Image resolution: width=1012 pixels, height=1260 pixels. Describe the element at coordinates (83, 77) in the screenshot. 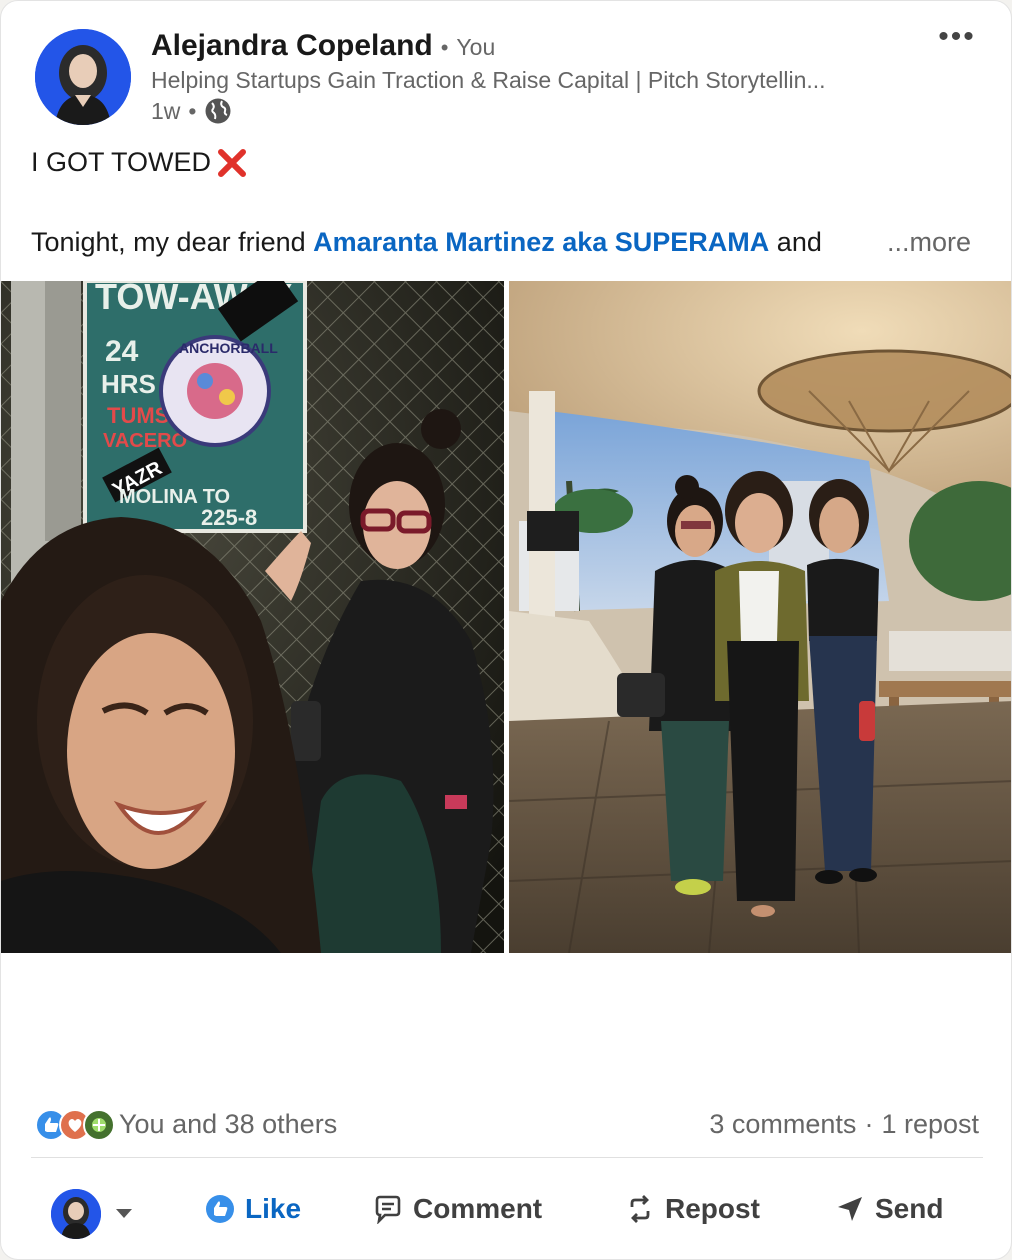

I see `author-avatar` at that location.